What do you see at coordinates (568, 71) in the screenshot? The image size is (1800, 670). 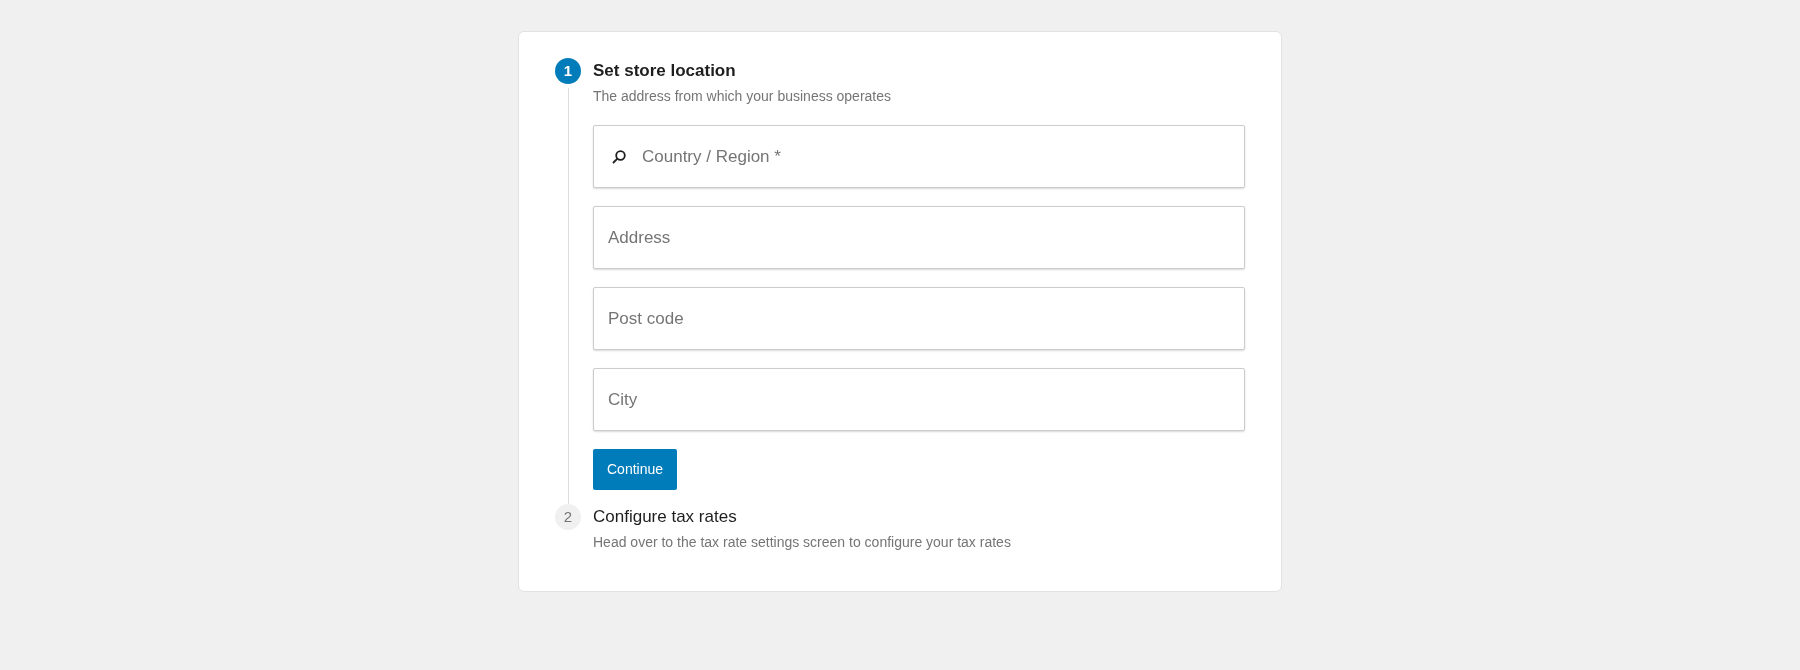 I see `step-number: 1` at bounding box center [568, 71].